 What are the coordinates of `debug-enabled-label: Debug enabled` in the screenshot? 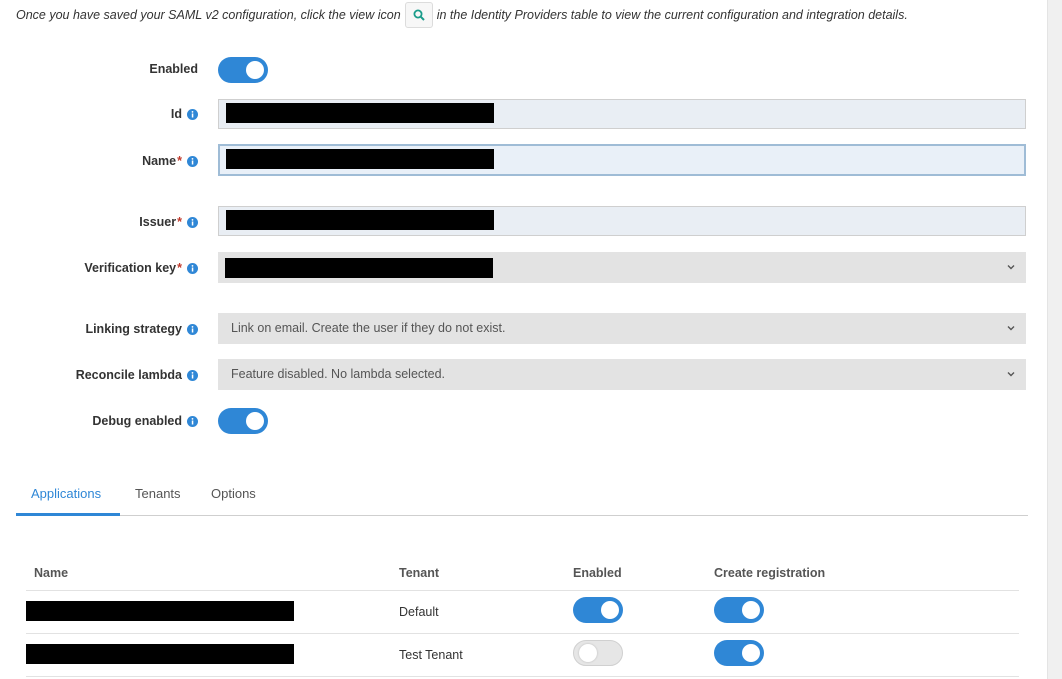 It's located at (145, 421).